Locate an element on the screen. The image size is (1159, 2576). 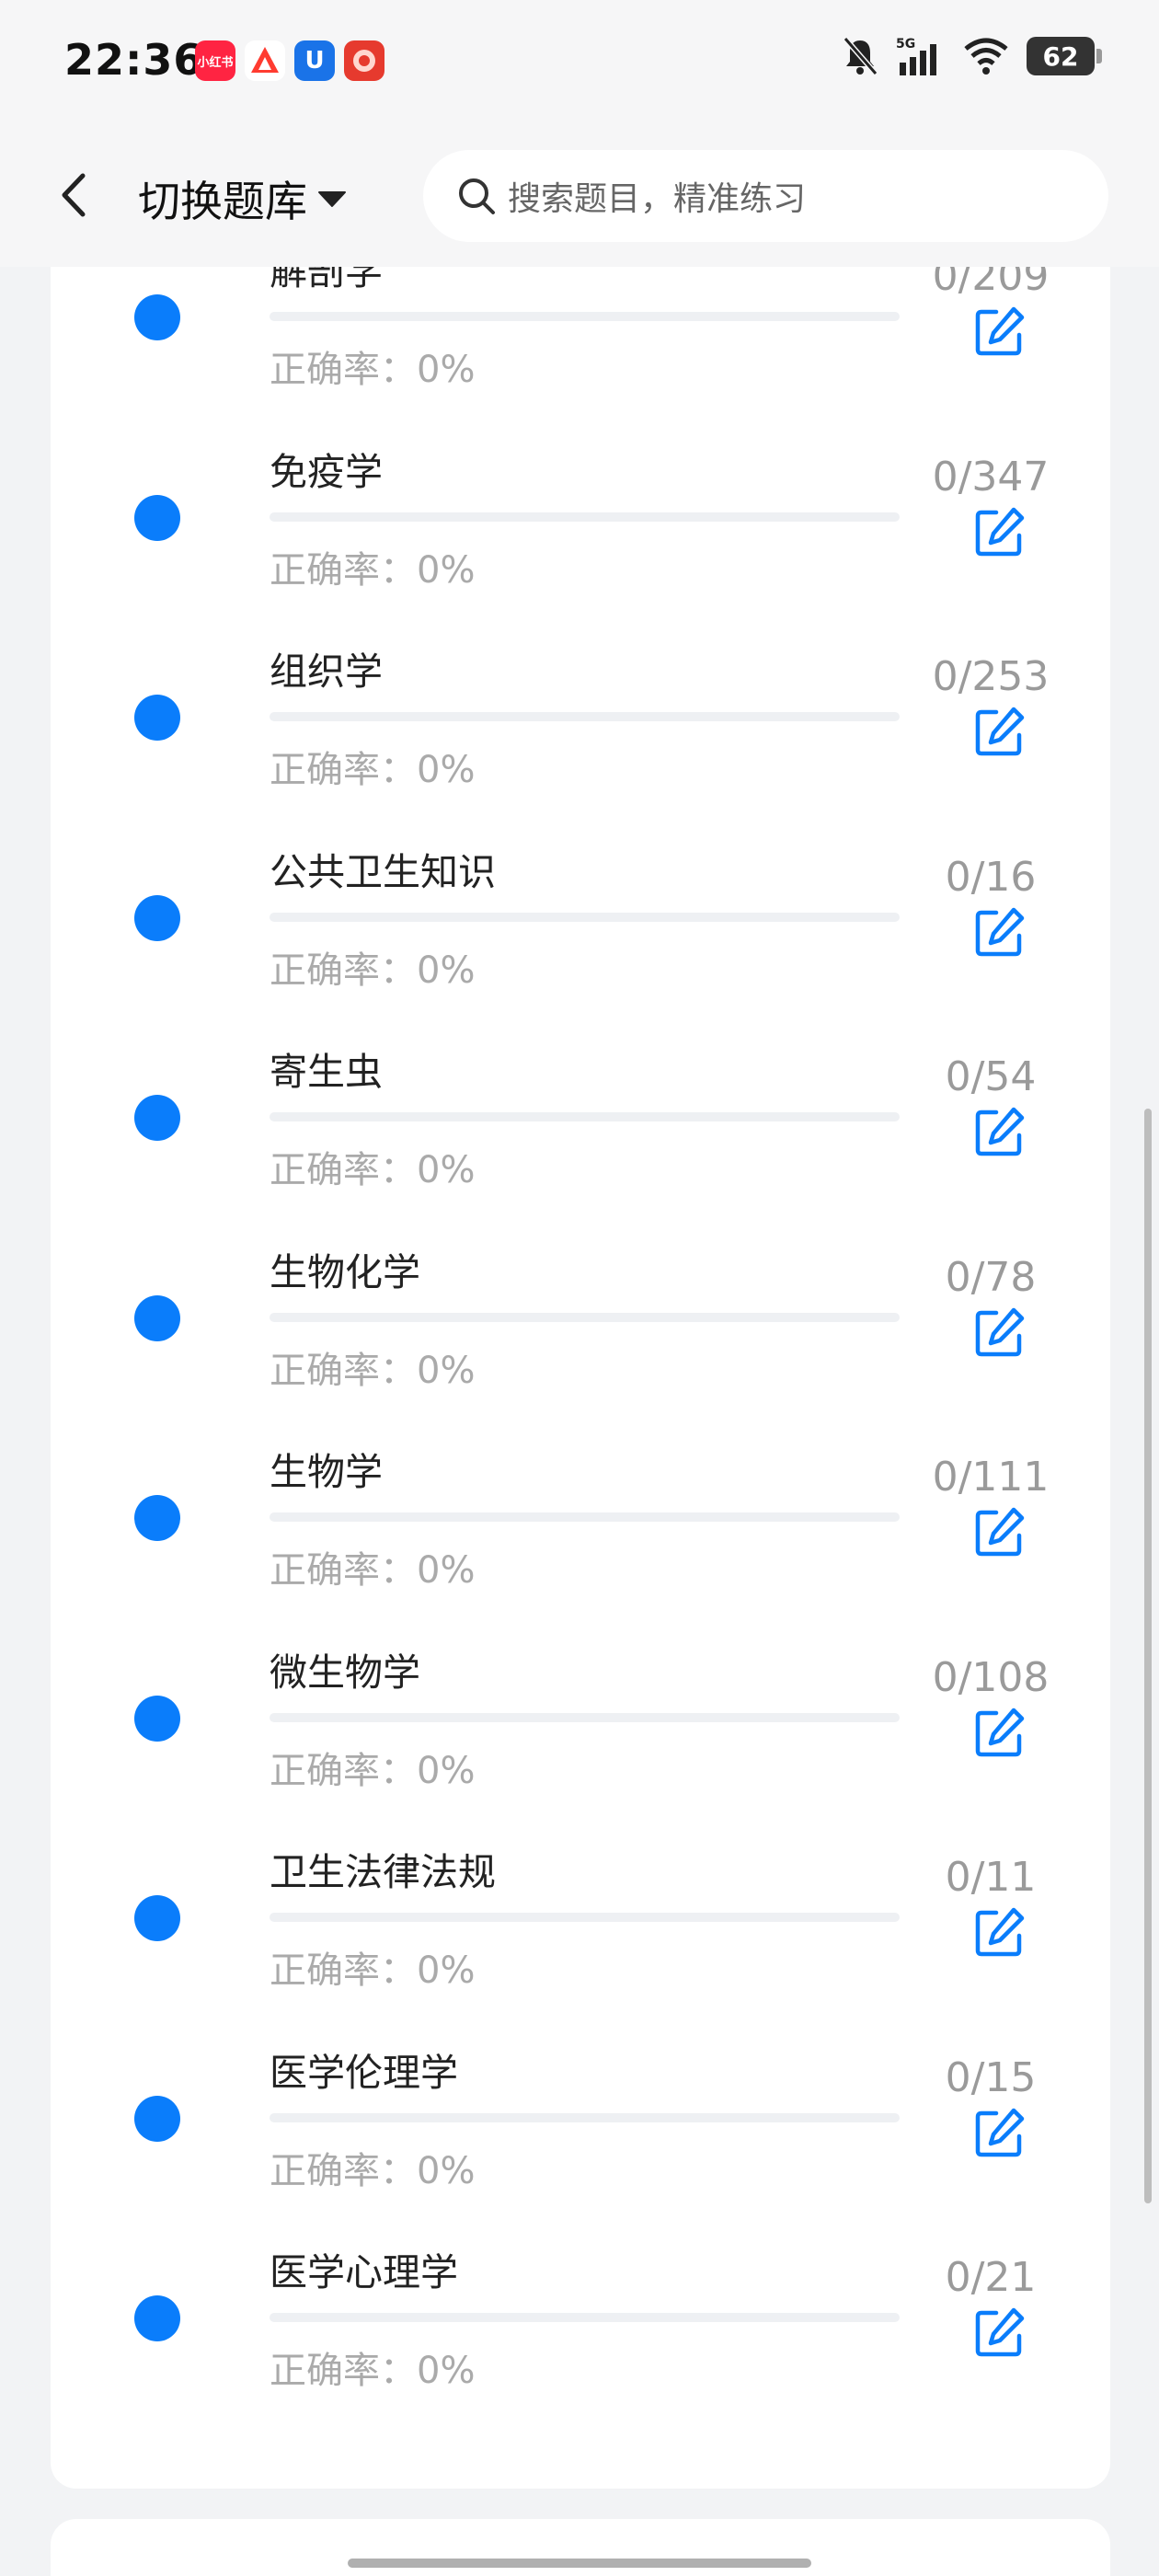
switch-question-bank-dropdown: 切换题库 is located at coordinates (243, 198).